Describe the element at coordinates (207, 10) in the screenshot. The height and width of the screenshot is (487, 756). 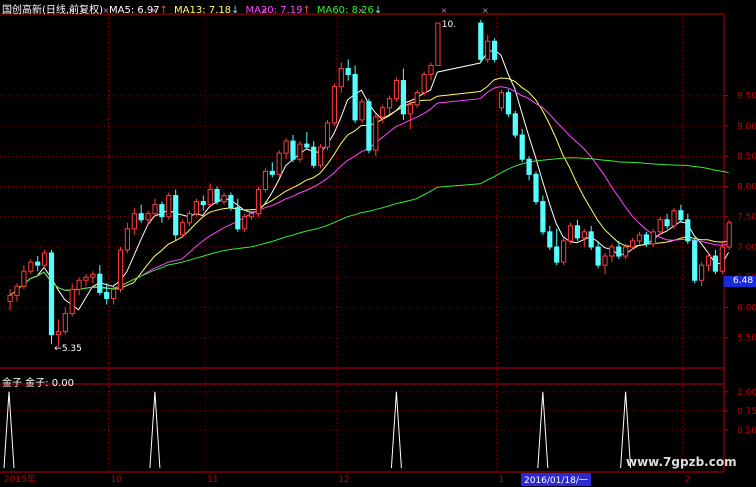
I see `ma13-value: MA13: 7.18↓` at that location.